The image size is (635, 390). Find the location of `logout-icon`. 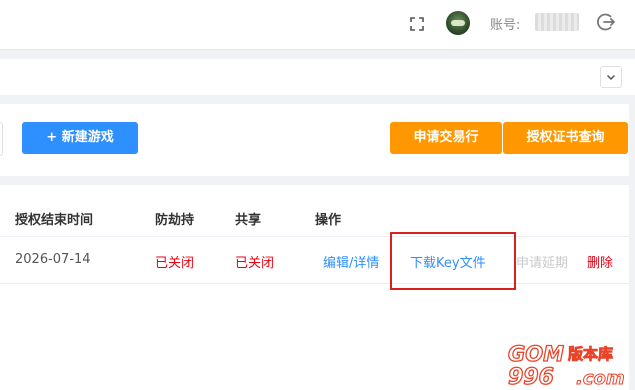

logout-icon is located at coordinates (606, 22).